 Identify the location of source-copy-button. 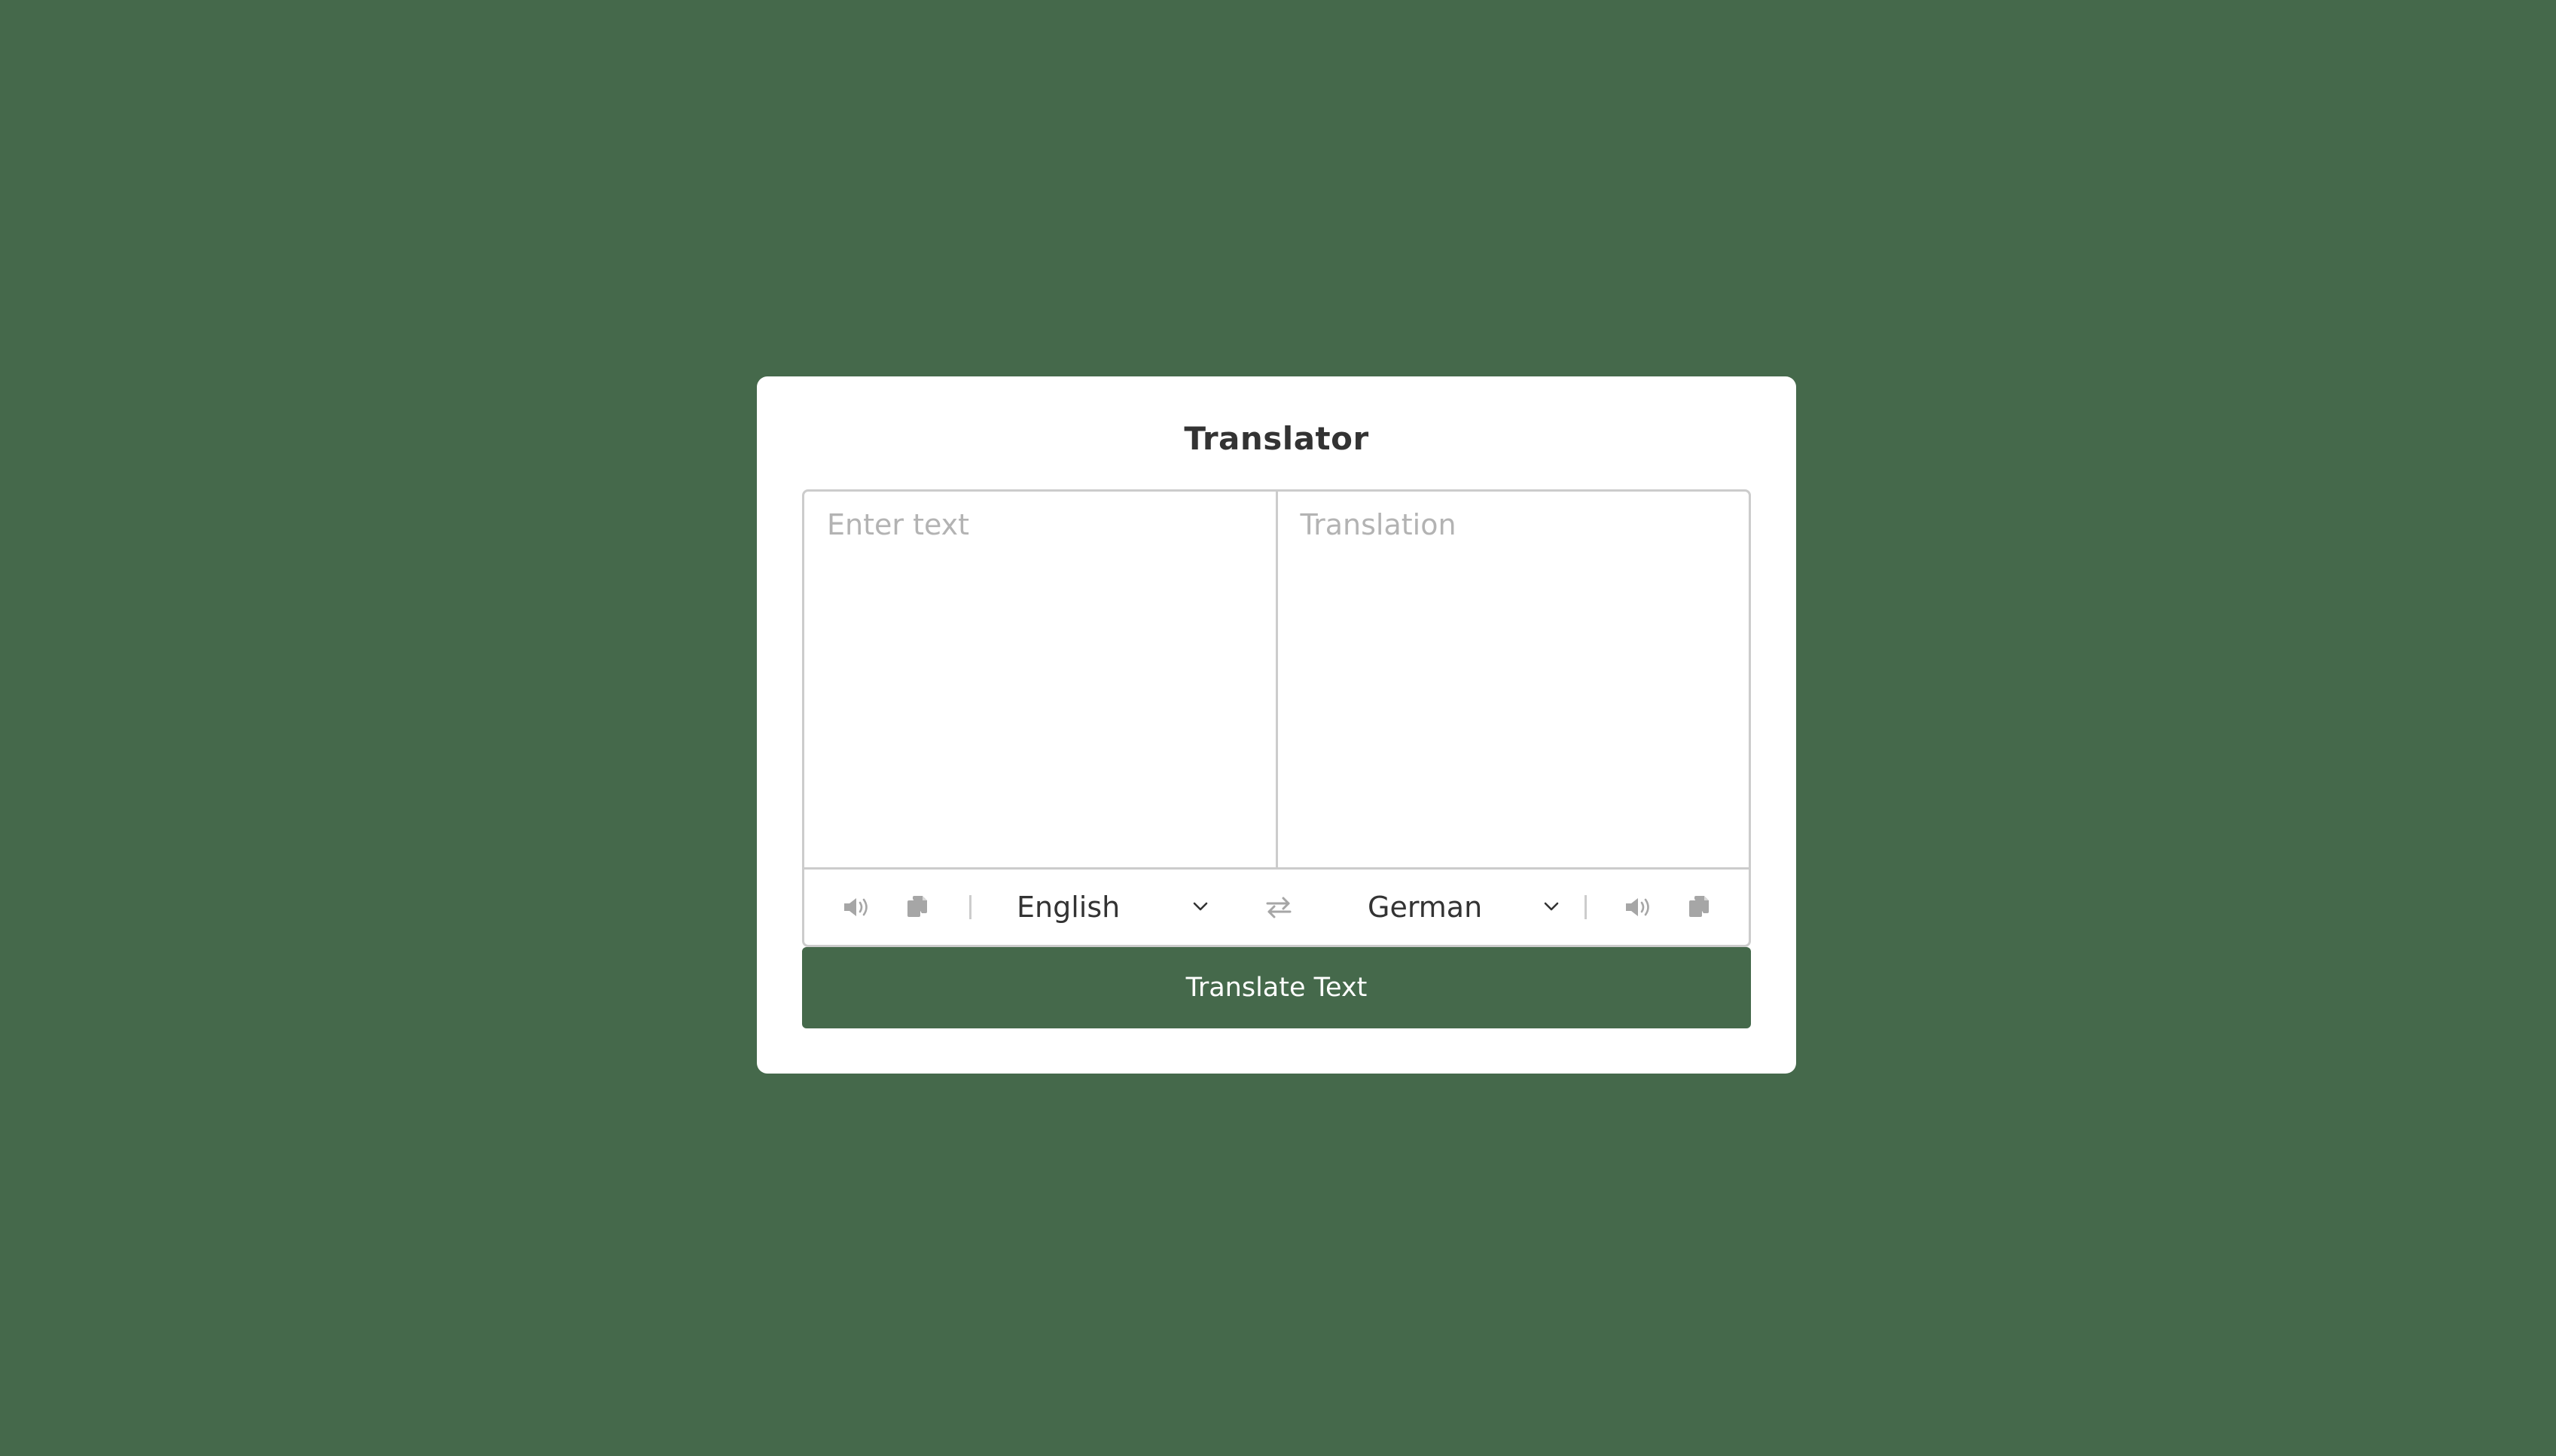
(917, 907).